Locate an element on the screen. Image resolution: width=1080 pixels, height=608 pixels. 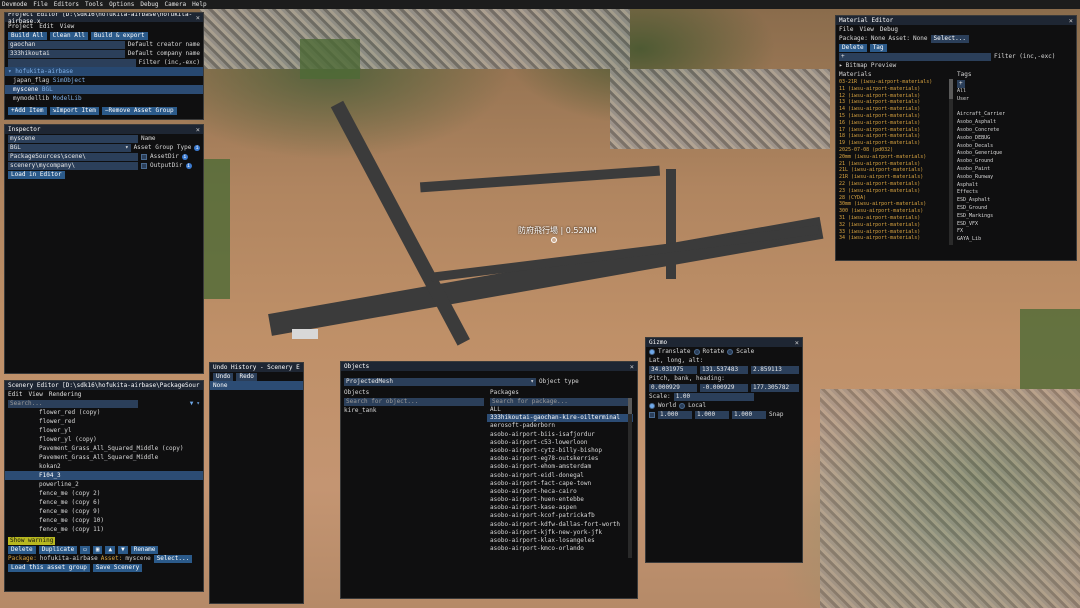
list-item: Asobo_Concrete is located at coordinates (1014, 131).